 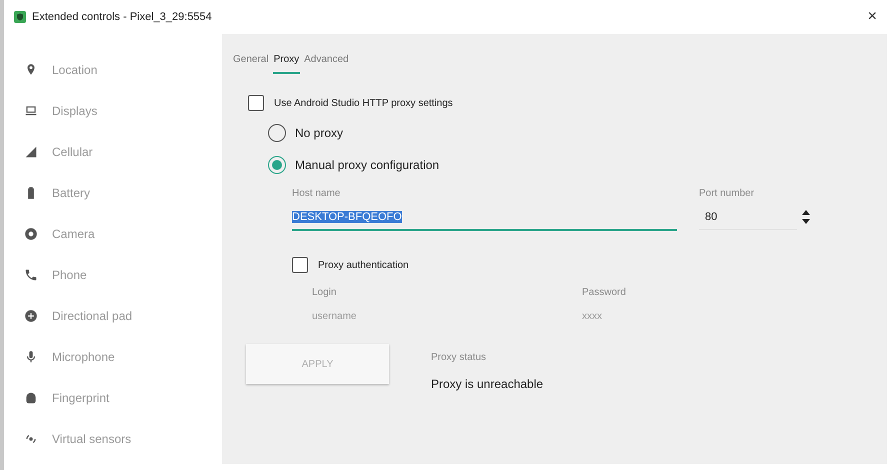 I want to click on field-label: Login, so click(x=325, y=292).